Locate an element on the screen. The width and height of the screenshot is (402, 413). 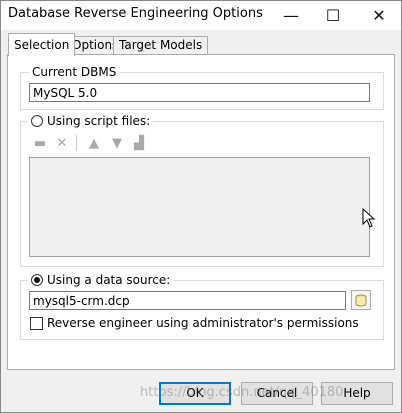
close-button: ✕ is located at coordinates (379, 15).